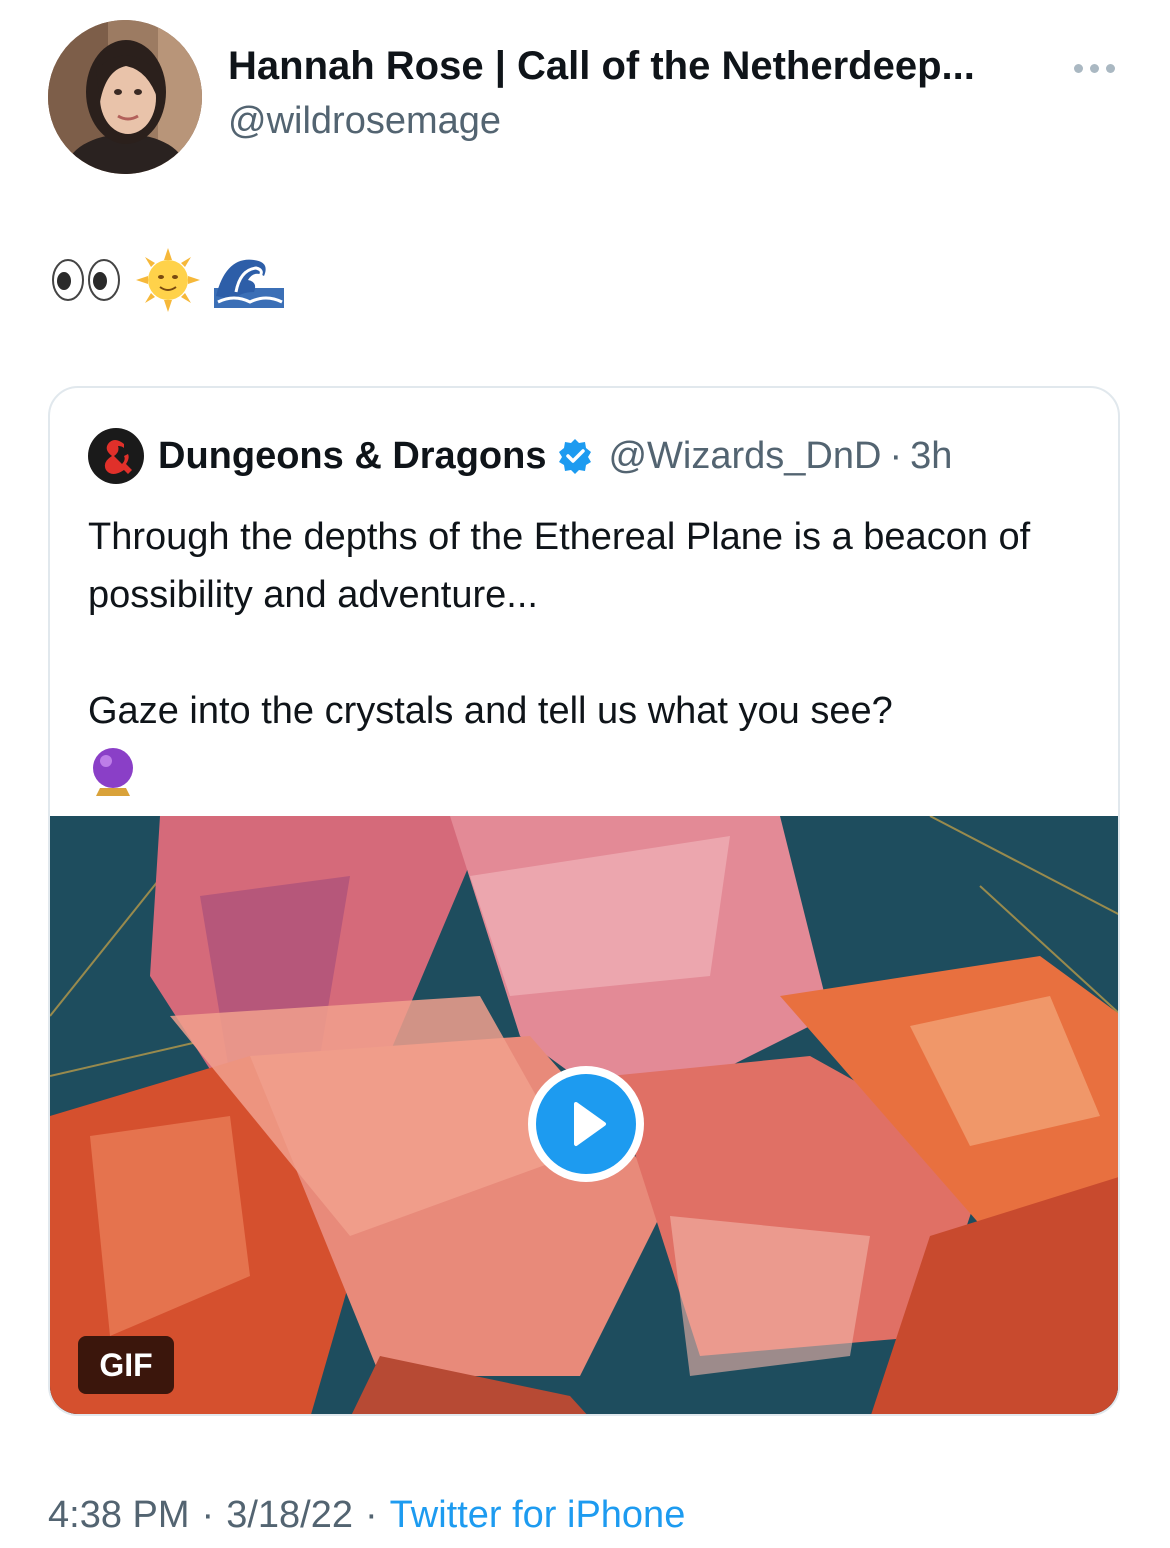 This screenshot has height=1548, width=1170. I want to click on sun-with-face-emoji-icon, so click(168, 282).